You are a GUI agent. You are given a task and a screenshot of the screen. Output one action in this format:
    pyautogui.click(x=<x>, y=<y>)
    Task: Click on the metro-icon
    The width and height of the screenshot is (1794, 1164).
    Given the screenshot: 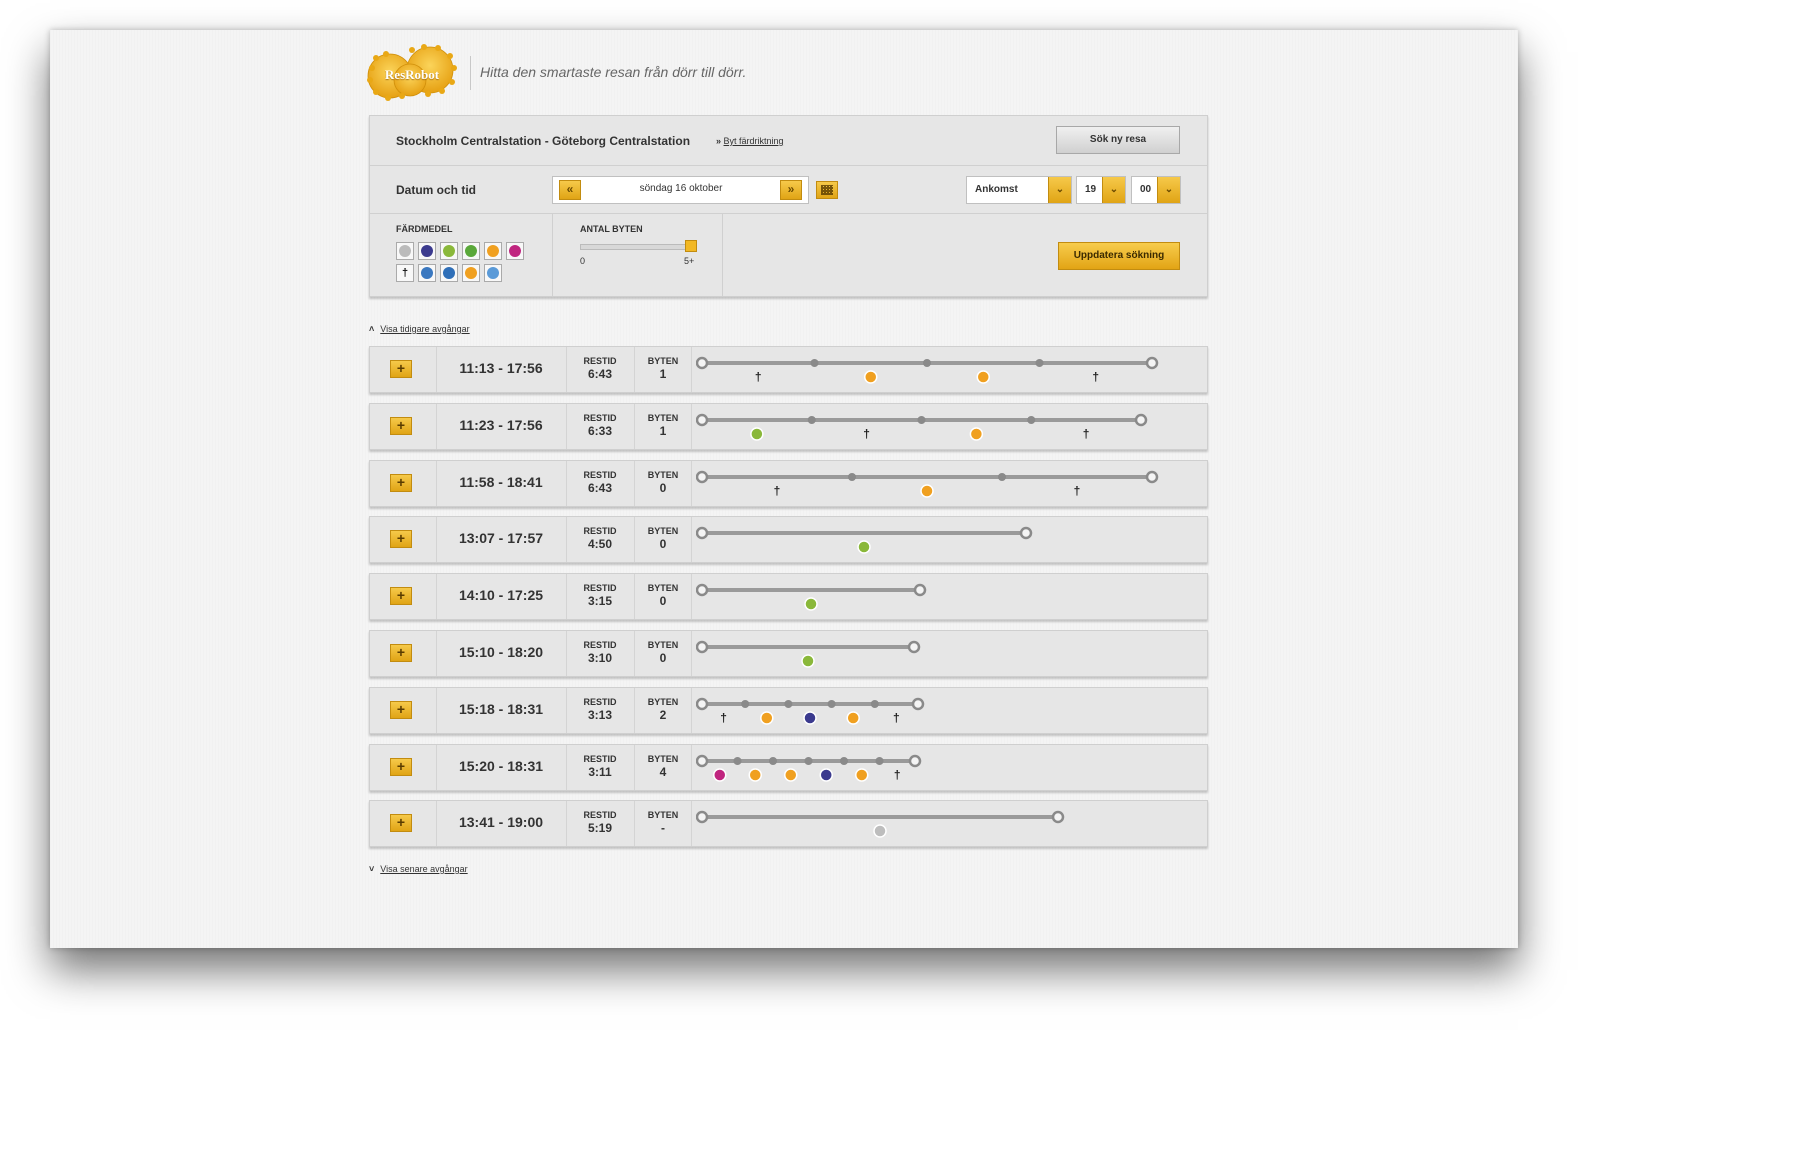 What is the action you would take?
    pyautogui.click(x=515, y=251)
    